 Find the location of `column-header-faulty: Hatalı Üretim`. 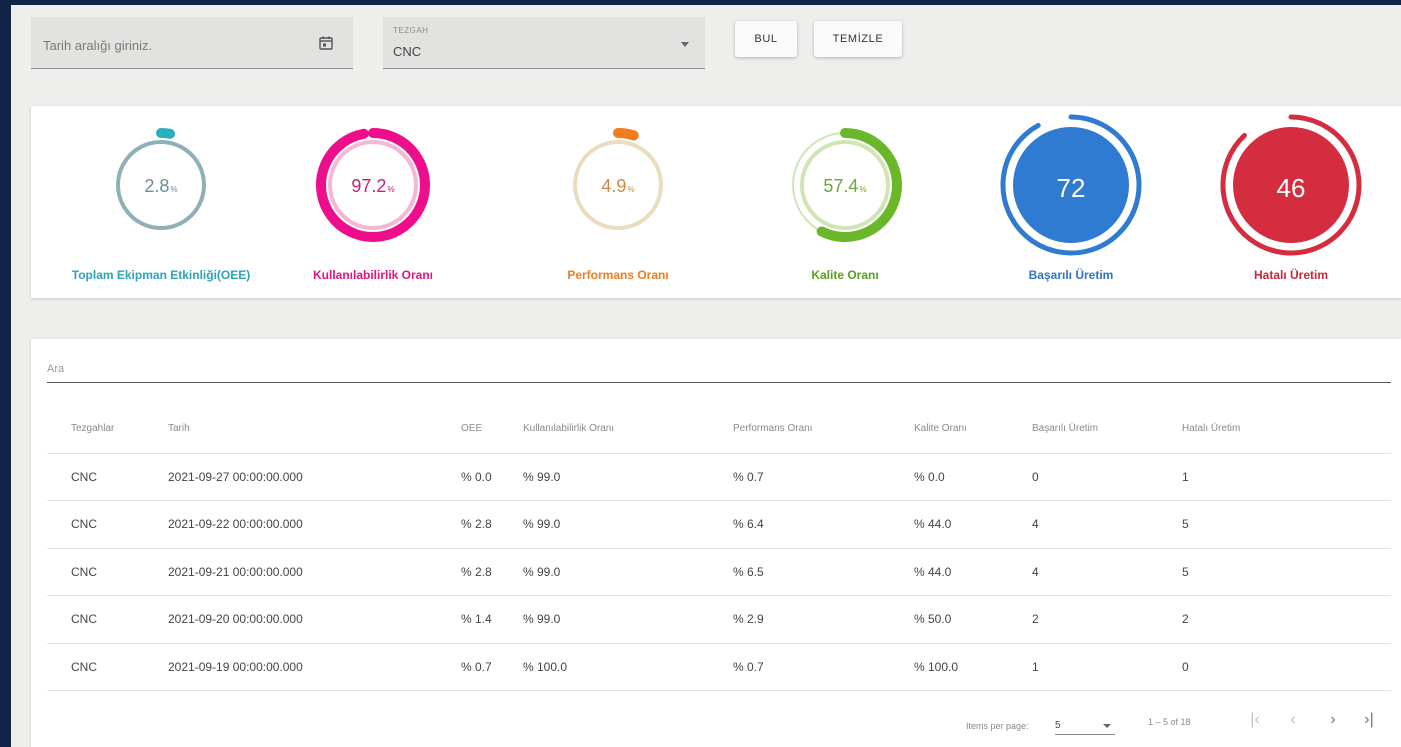

column-header-faulty: Hatalı Üretim is located at coordinates (1286, 429).